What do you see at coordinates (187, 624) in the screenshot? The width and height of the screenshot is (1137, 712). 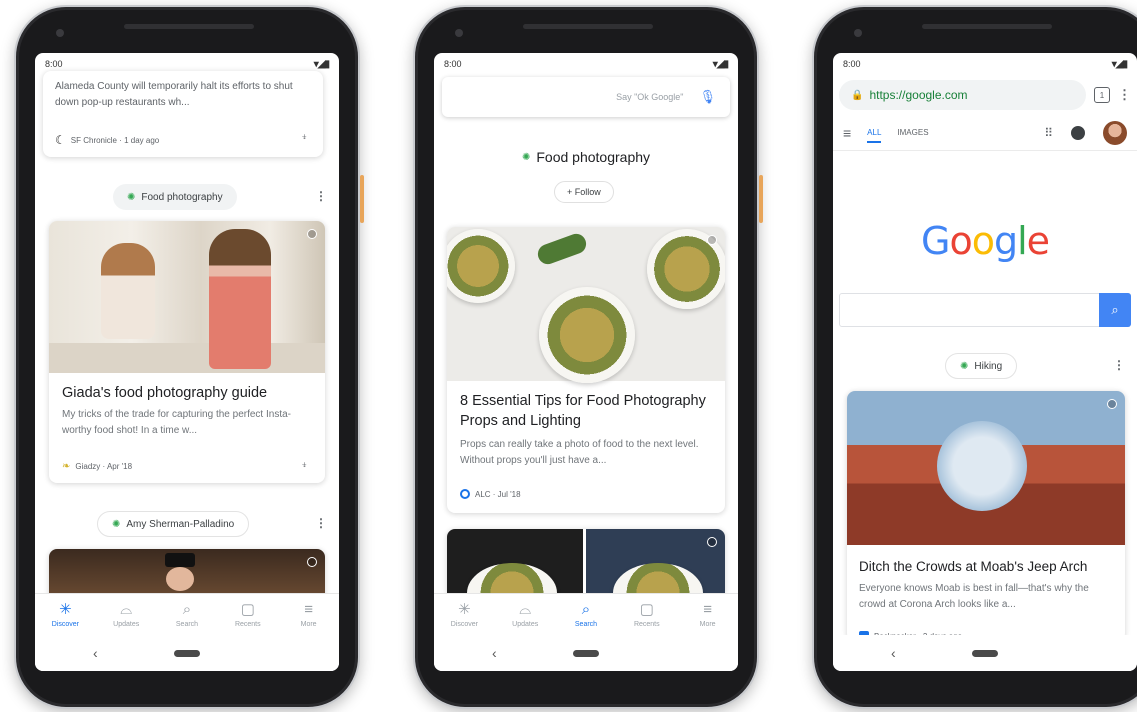 I see `nav-label: Search` at bounding box center [187, 624].